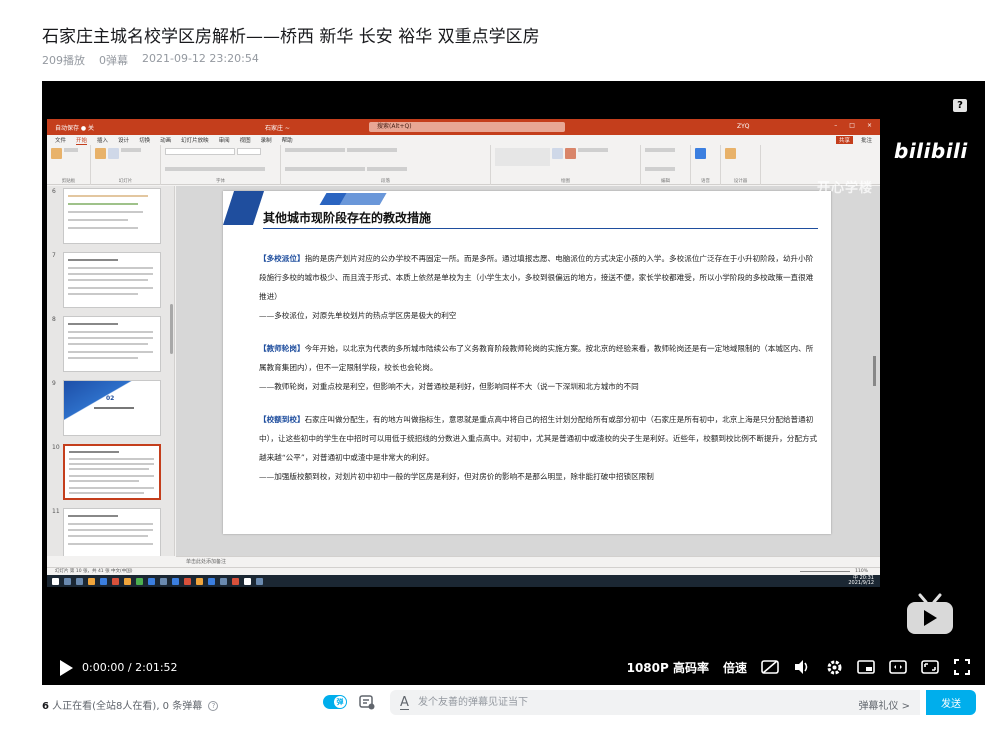  What do you see at coordinates (467, 127) in the screenshot?
I see `ppt-search: 搜索(Alt+Q)` at bounding box center [467, 127].